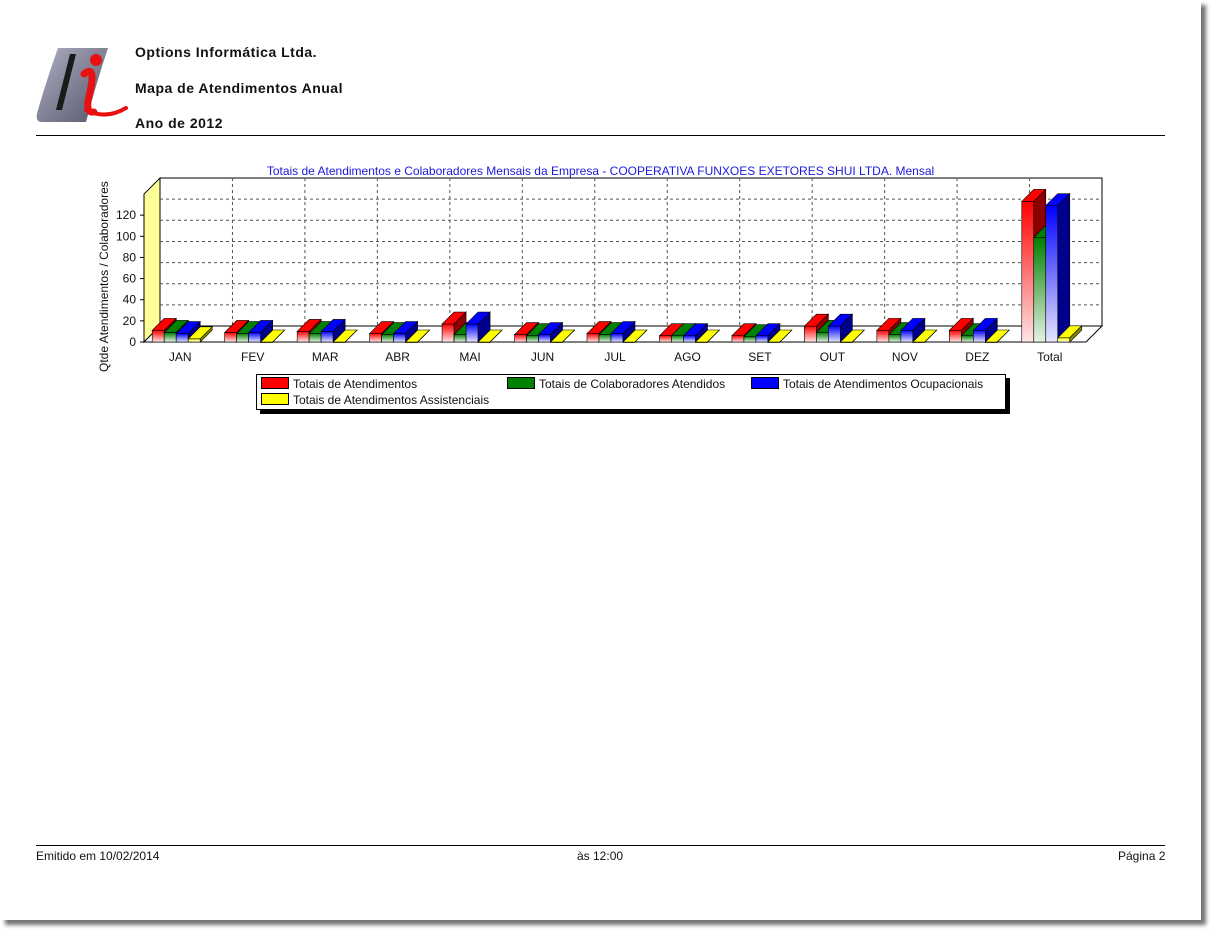 This screenshot has height=936, width=1217. What do you see at coordinates (1142, 856) in the screenshot?
I see `page-number: Página 2` at bounding box center [1142, 856].